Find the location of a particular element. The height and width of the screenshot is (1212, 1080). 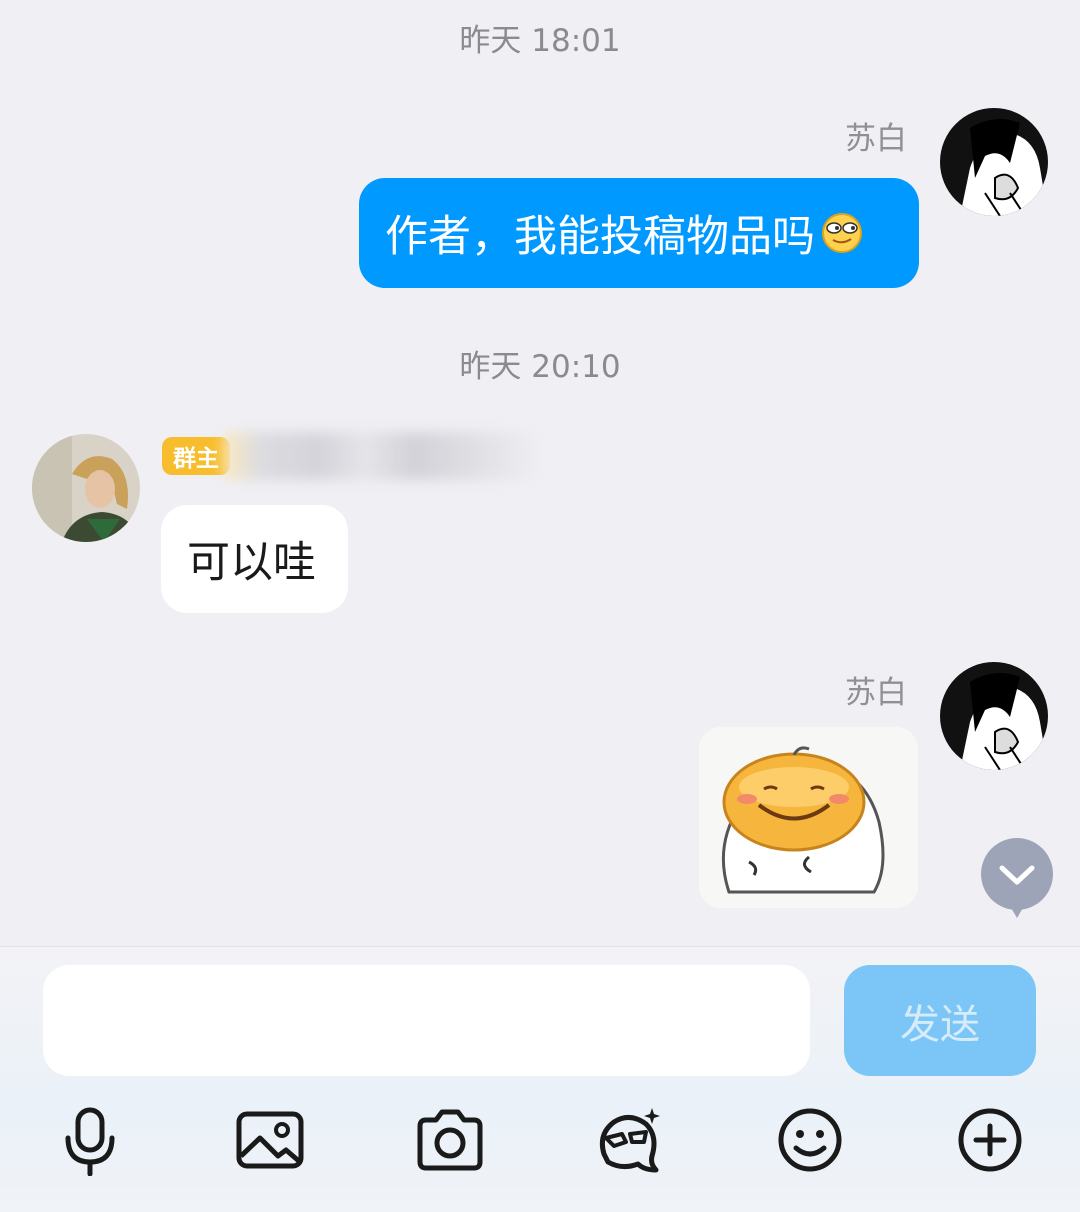

sticker-message is located at coordinates (808, 817).